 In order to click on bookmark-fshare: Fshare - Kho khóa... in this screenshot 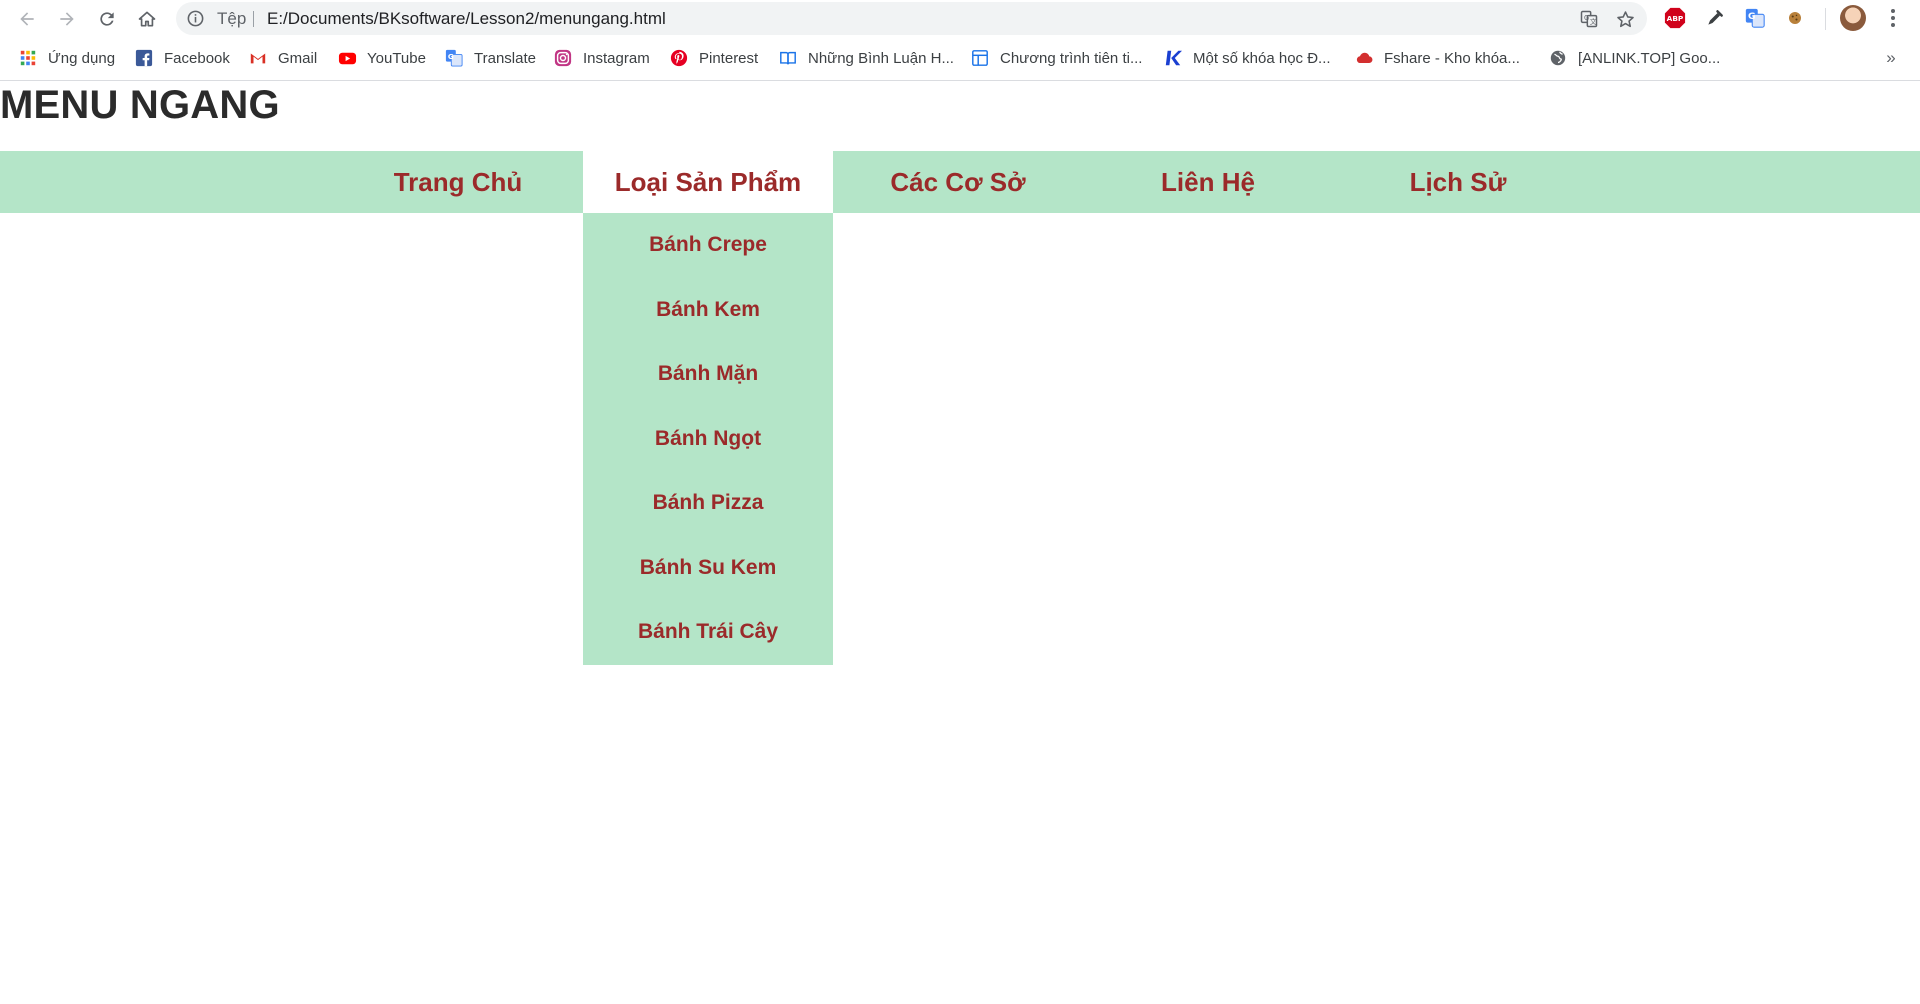, I will do `click(1437, 58)`.